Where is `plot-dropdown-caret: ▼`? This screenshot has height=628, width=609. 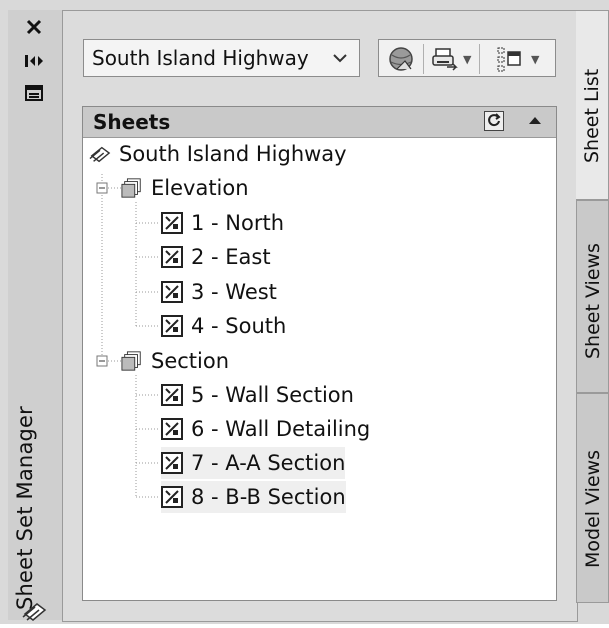 plot-dropdown-caret: ▼ is located at coordinates (467, 59).